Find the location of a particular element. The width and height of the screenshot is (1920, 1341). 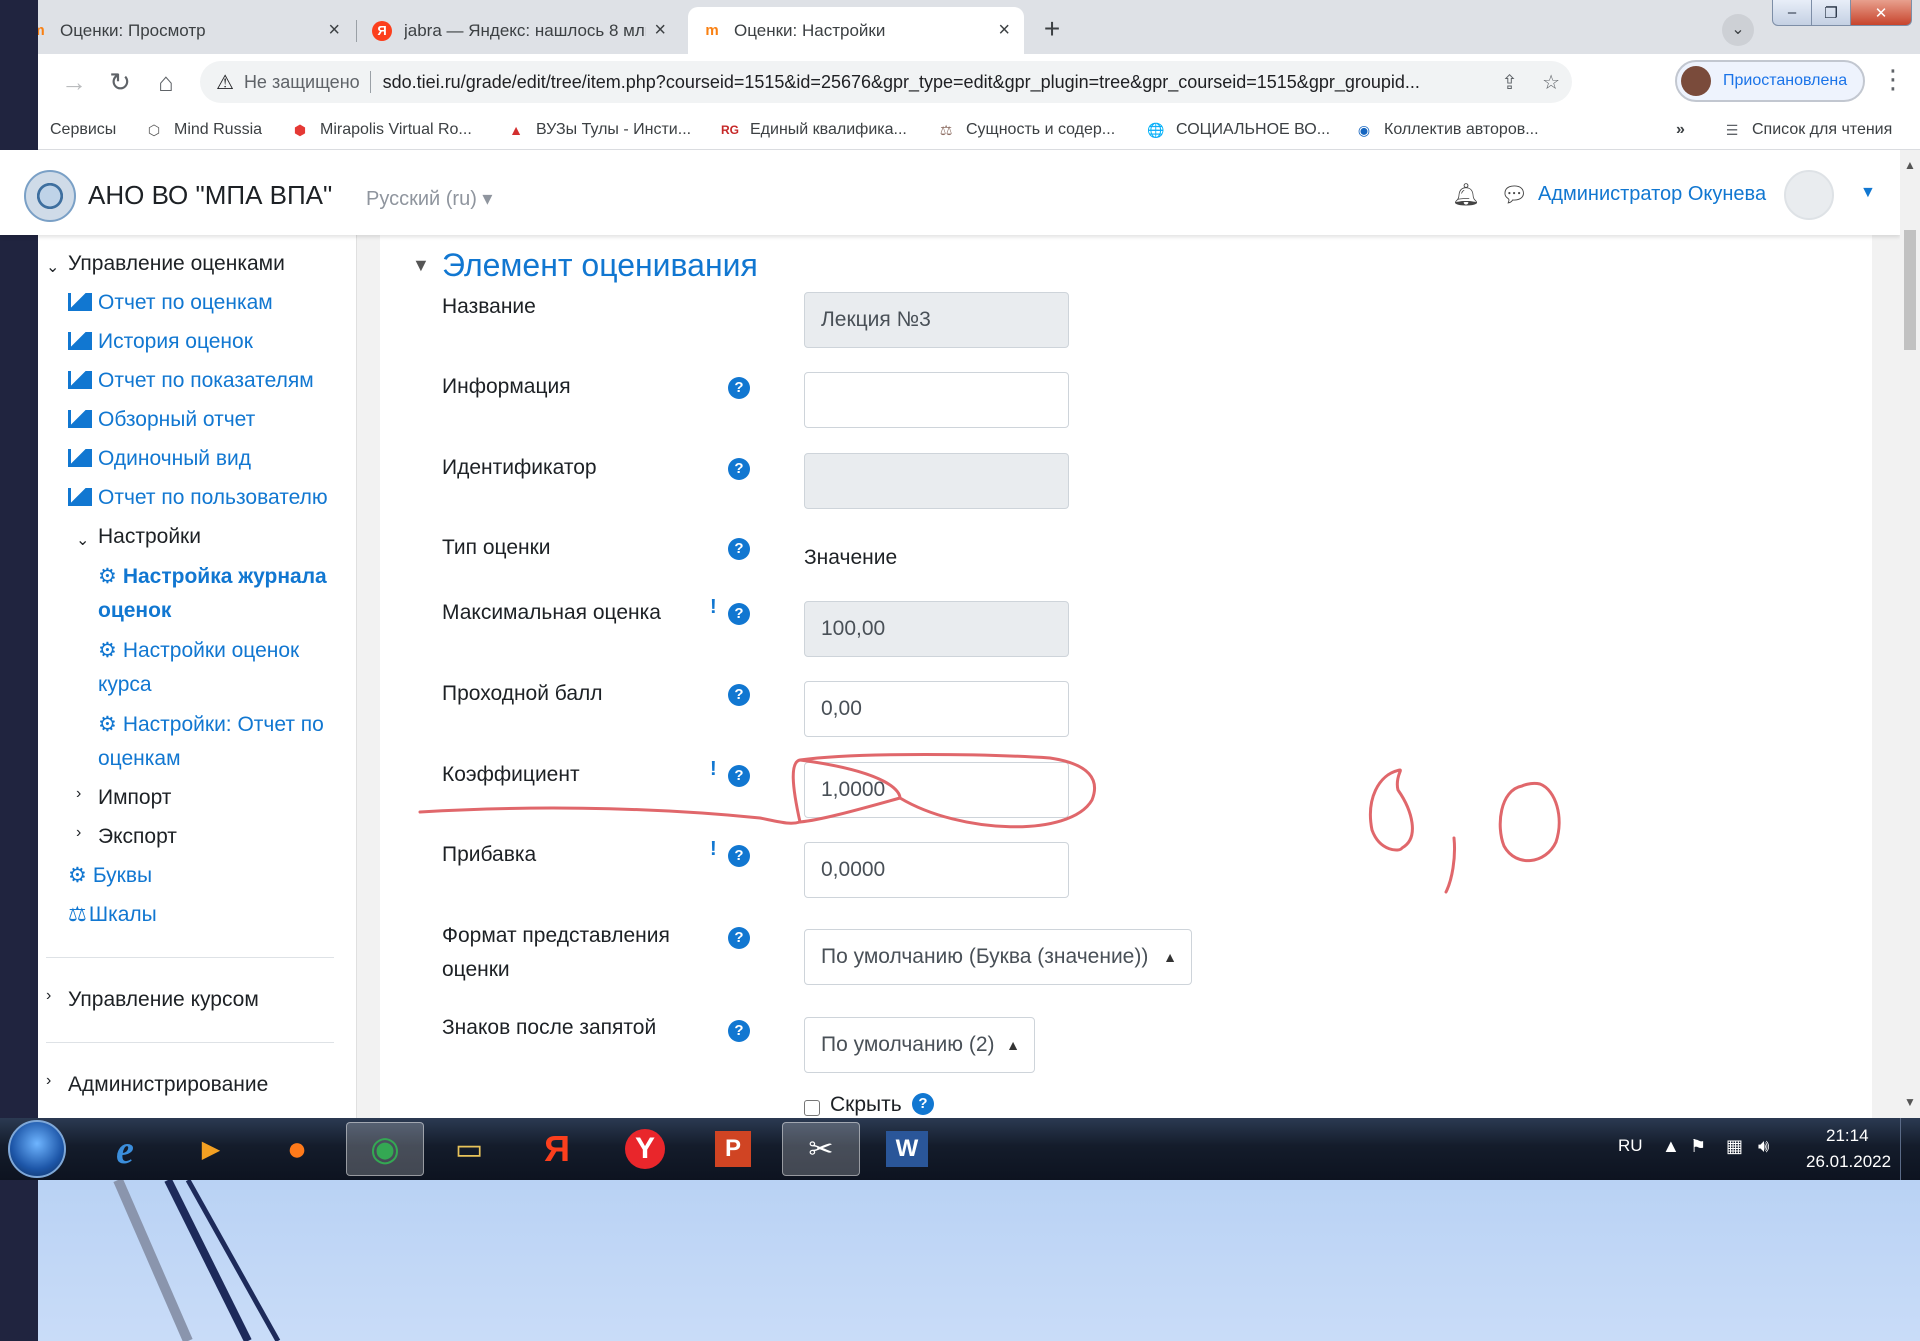

more-bookmarks-button: » is located at coordinates (1680, 130).